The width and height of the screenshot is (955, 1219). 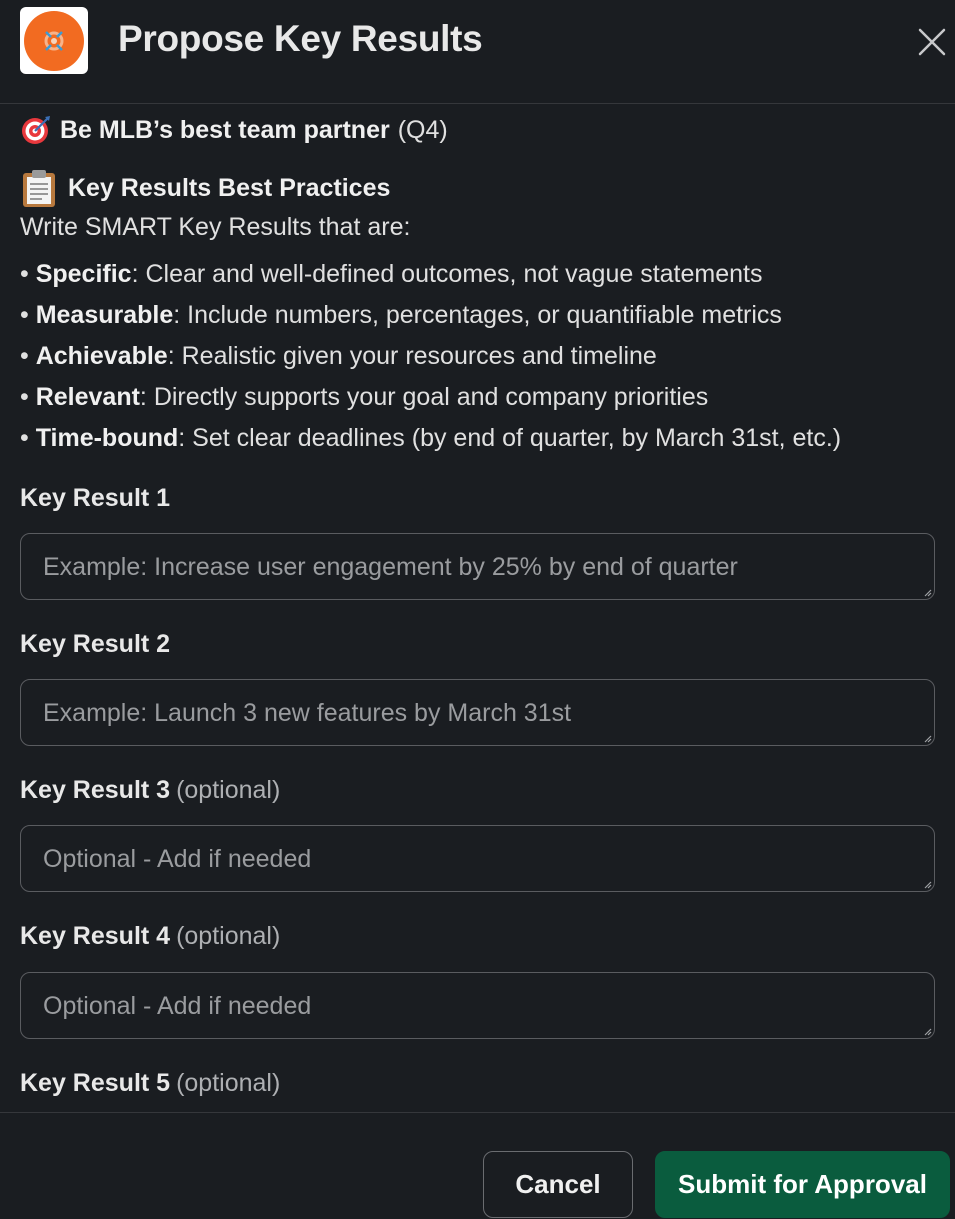 What do you see at coordinates (477, 1165) in the screenshot?
I see `modal-footer: Cancel Submit for Approval` at bounding box center [477, 1165].